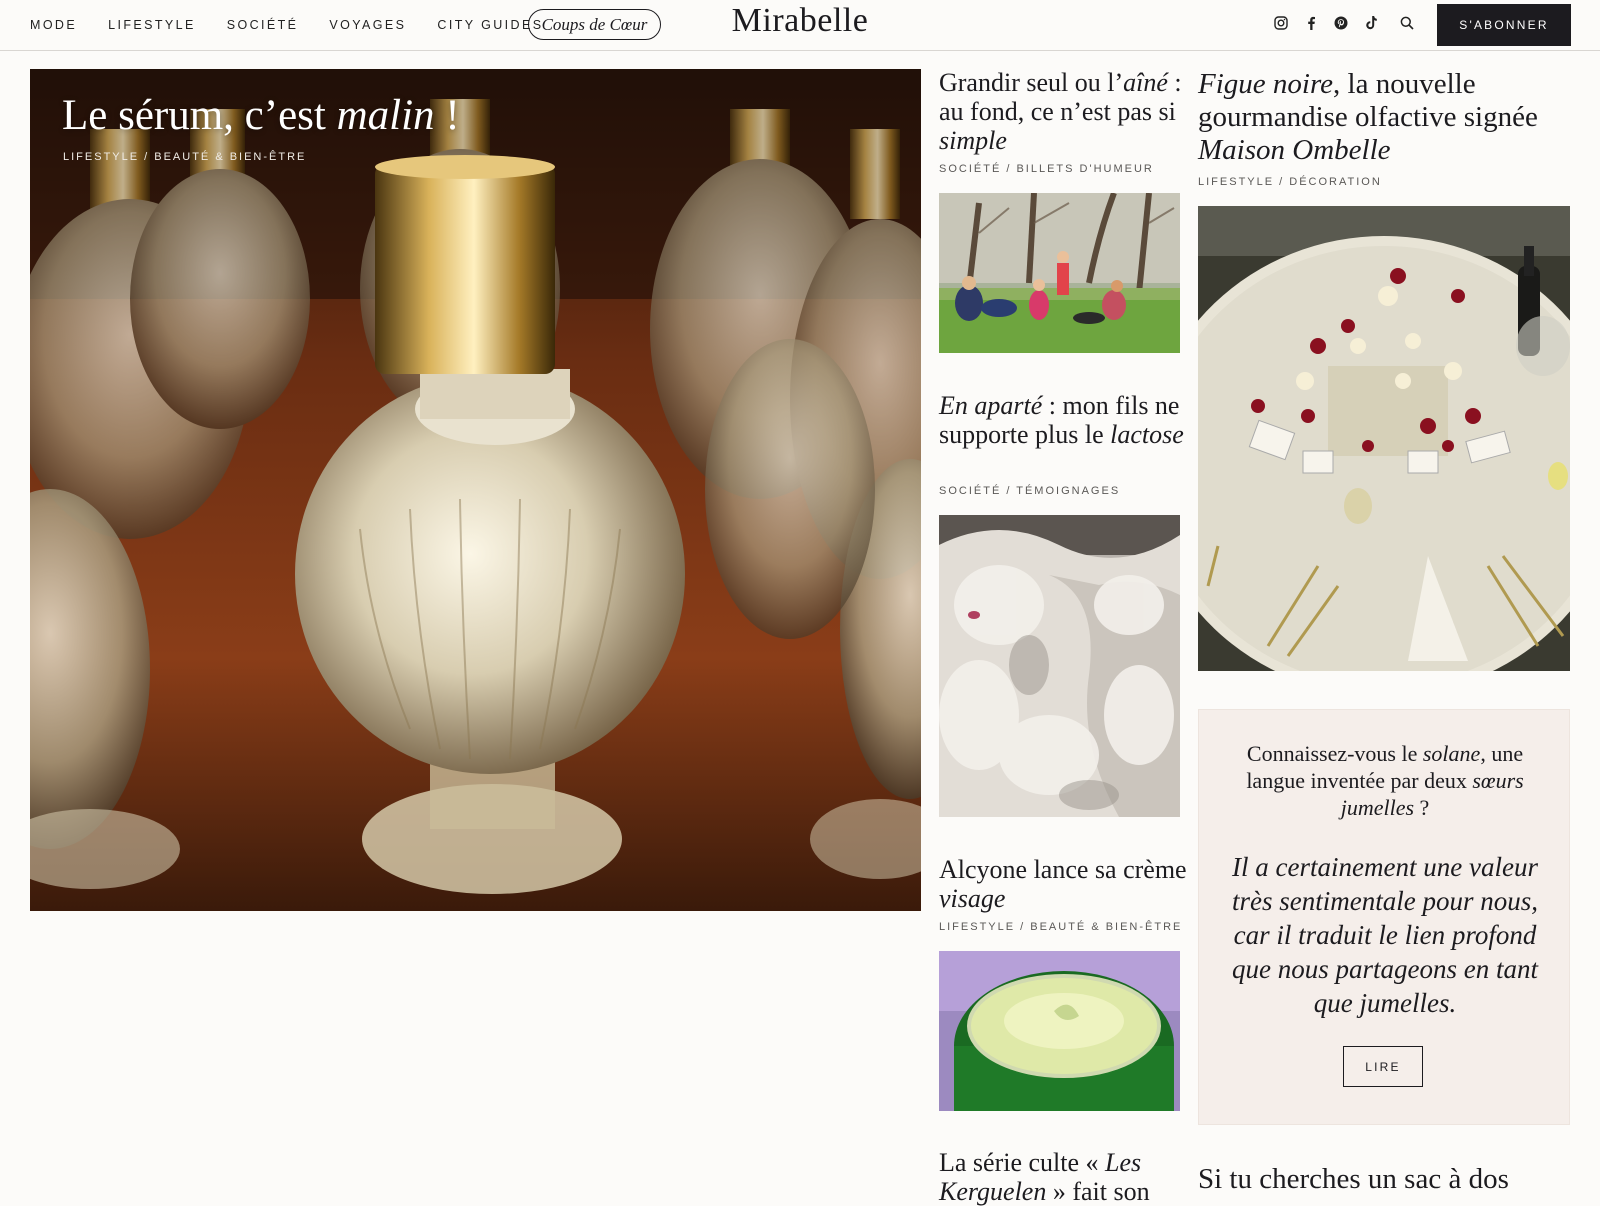  What do you see at coordinates (53, 25) in the screenshot?
I see `nav-item-mode: MODE` at bounding box center [53, 25].